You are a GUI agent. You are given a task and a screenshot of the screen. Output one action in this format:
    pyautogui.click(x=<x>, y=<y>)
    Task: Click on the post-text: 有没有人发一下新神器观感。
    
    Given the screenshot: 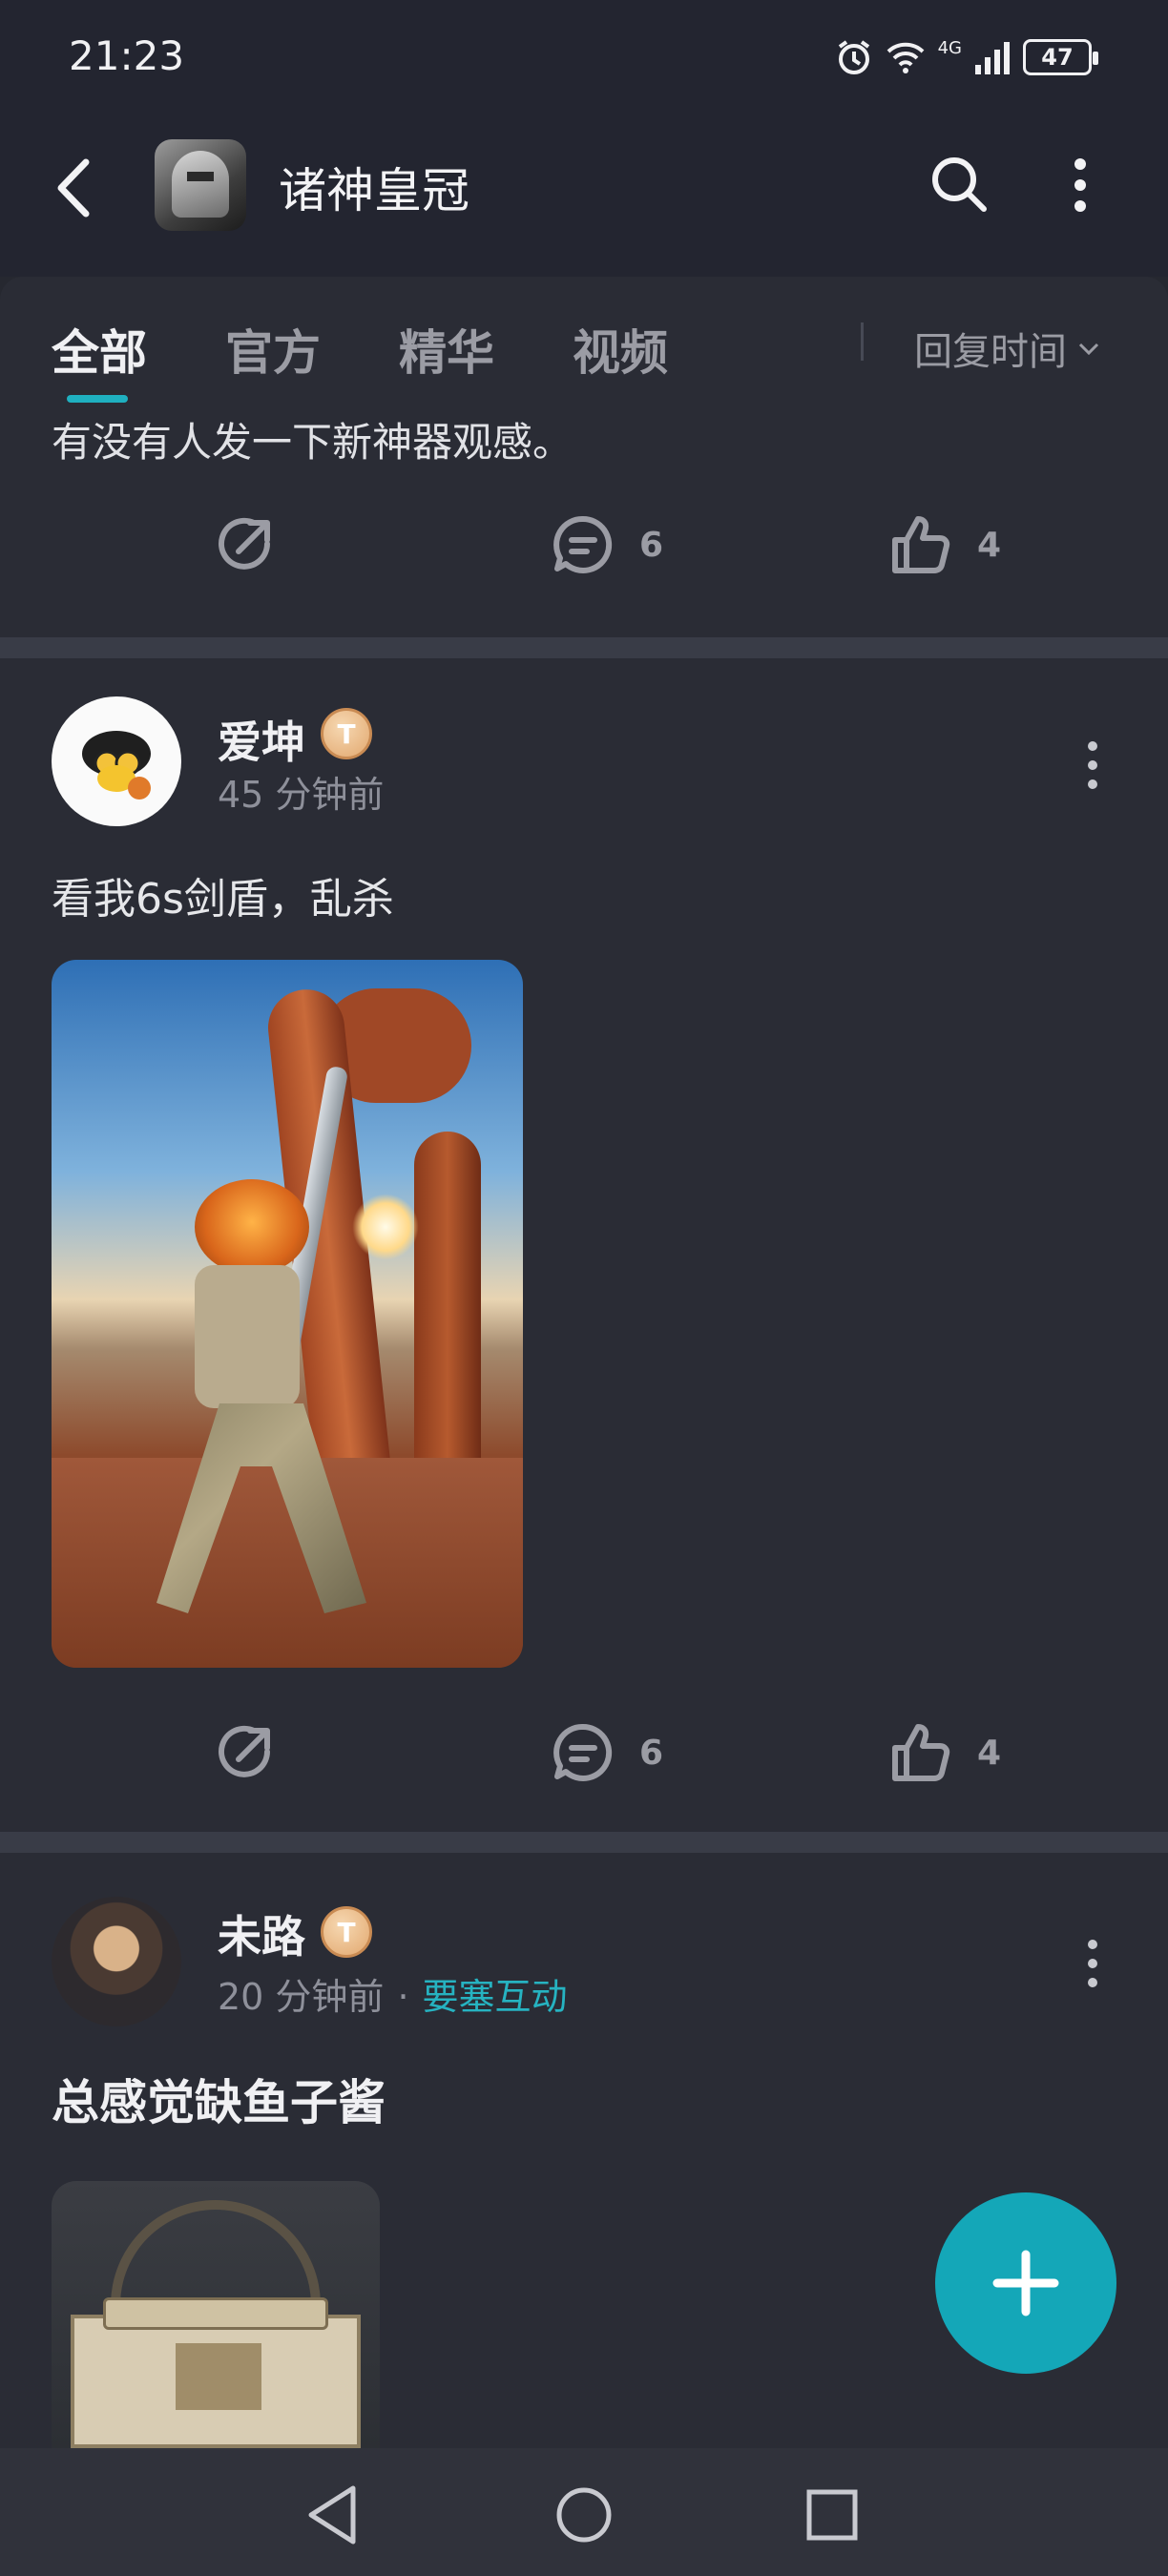 What is the action you would take?
    pyautogui.click(x=312, y=439)
    